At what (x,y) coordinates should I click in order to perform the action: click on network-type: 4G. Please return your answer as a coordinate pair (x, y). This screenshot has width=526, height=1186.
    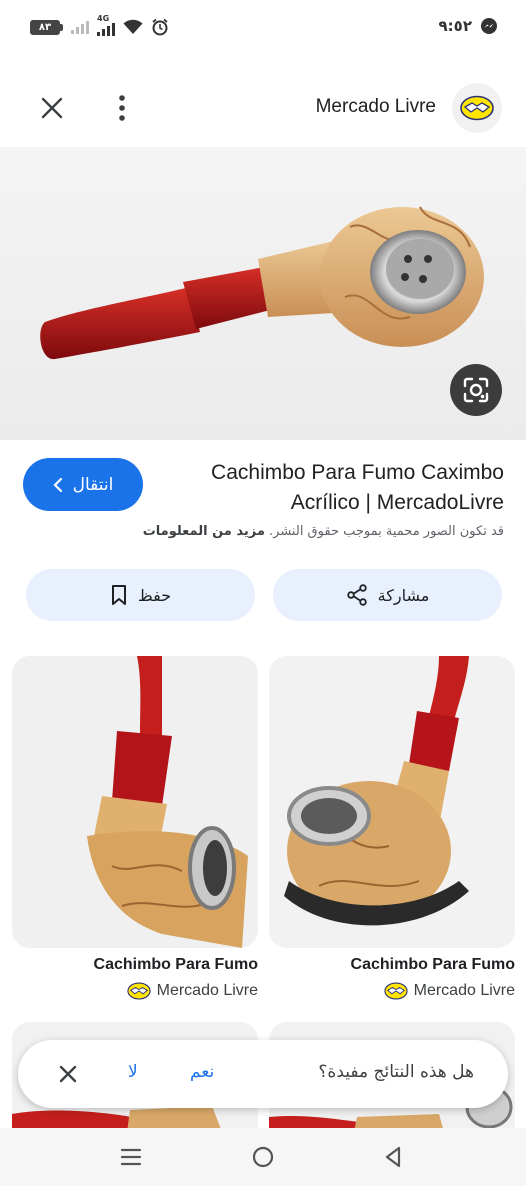
    Looking at the image, I should click on (103, 18).